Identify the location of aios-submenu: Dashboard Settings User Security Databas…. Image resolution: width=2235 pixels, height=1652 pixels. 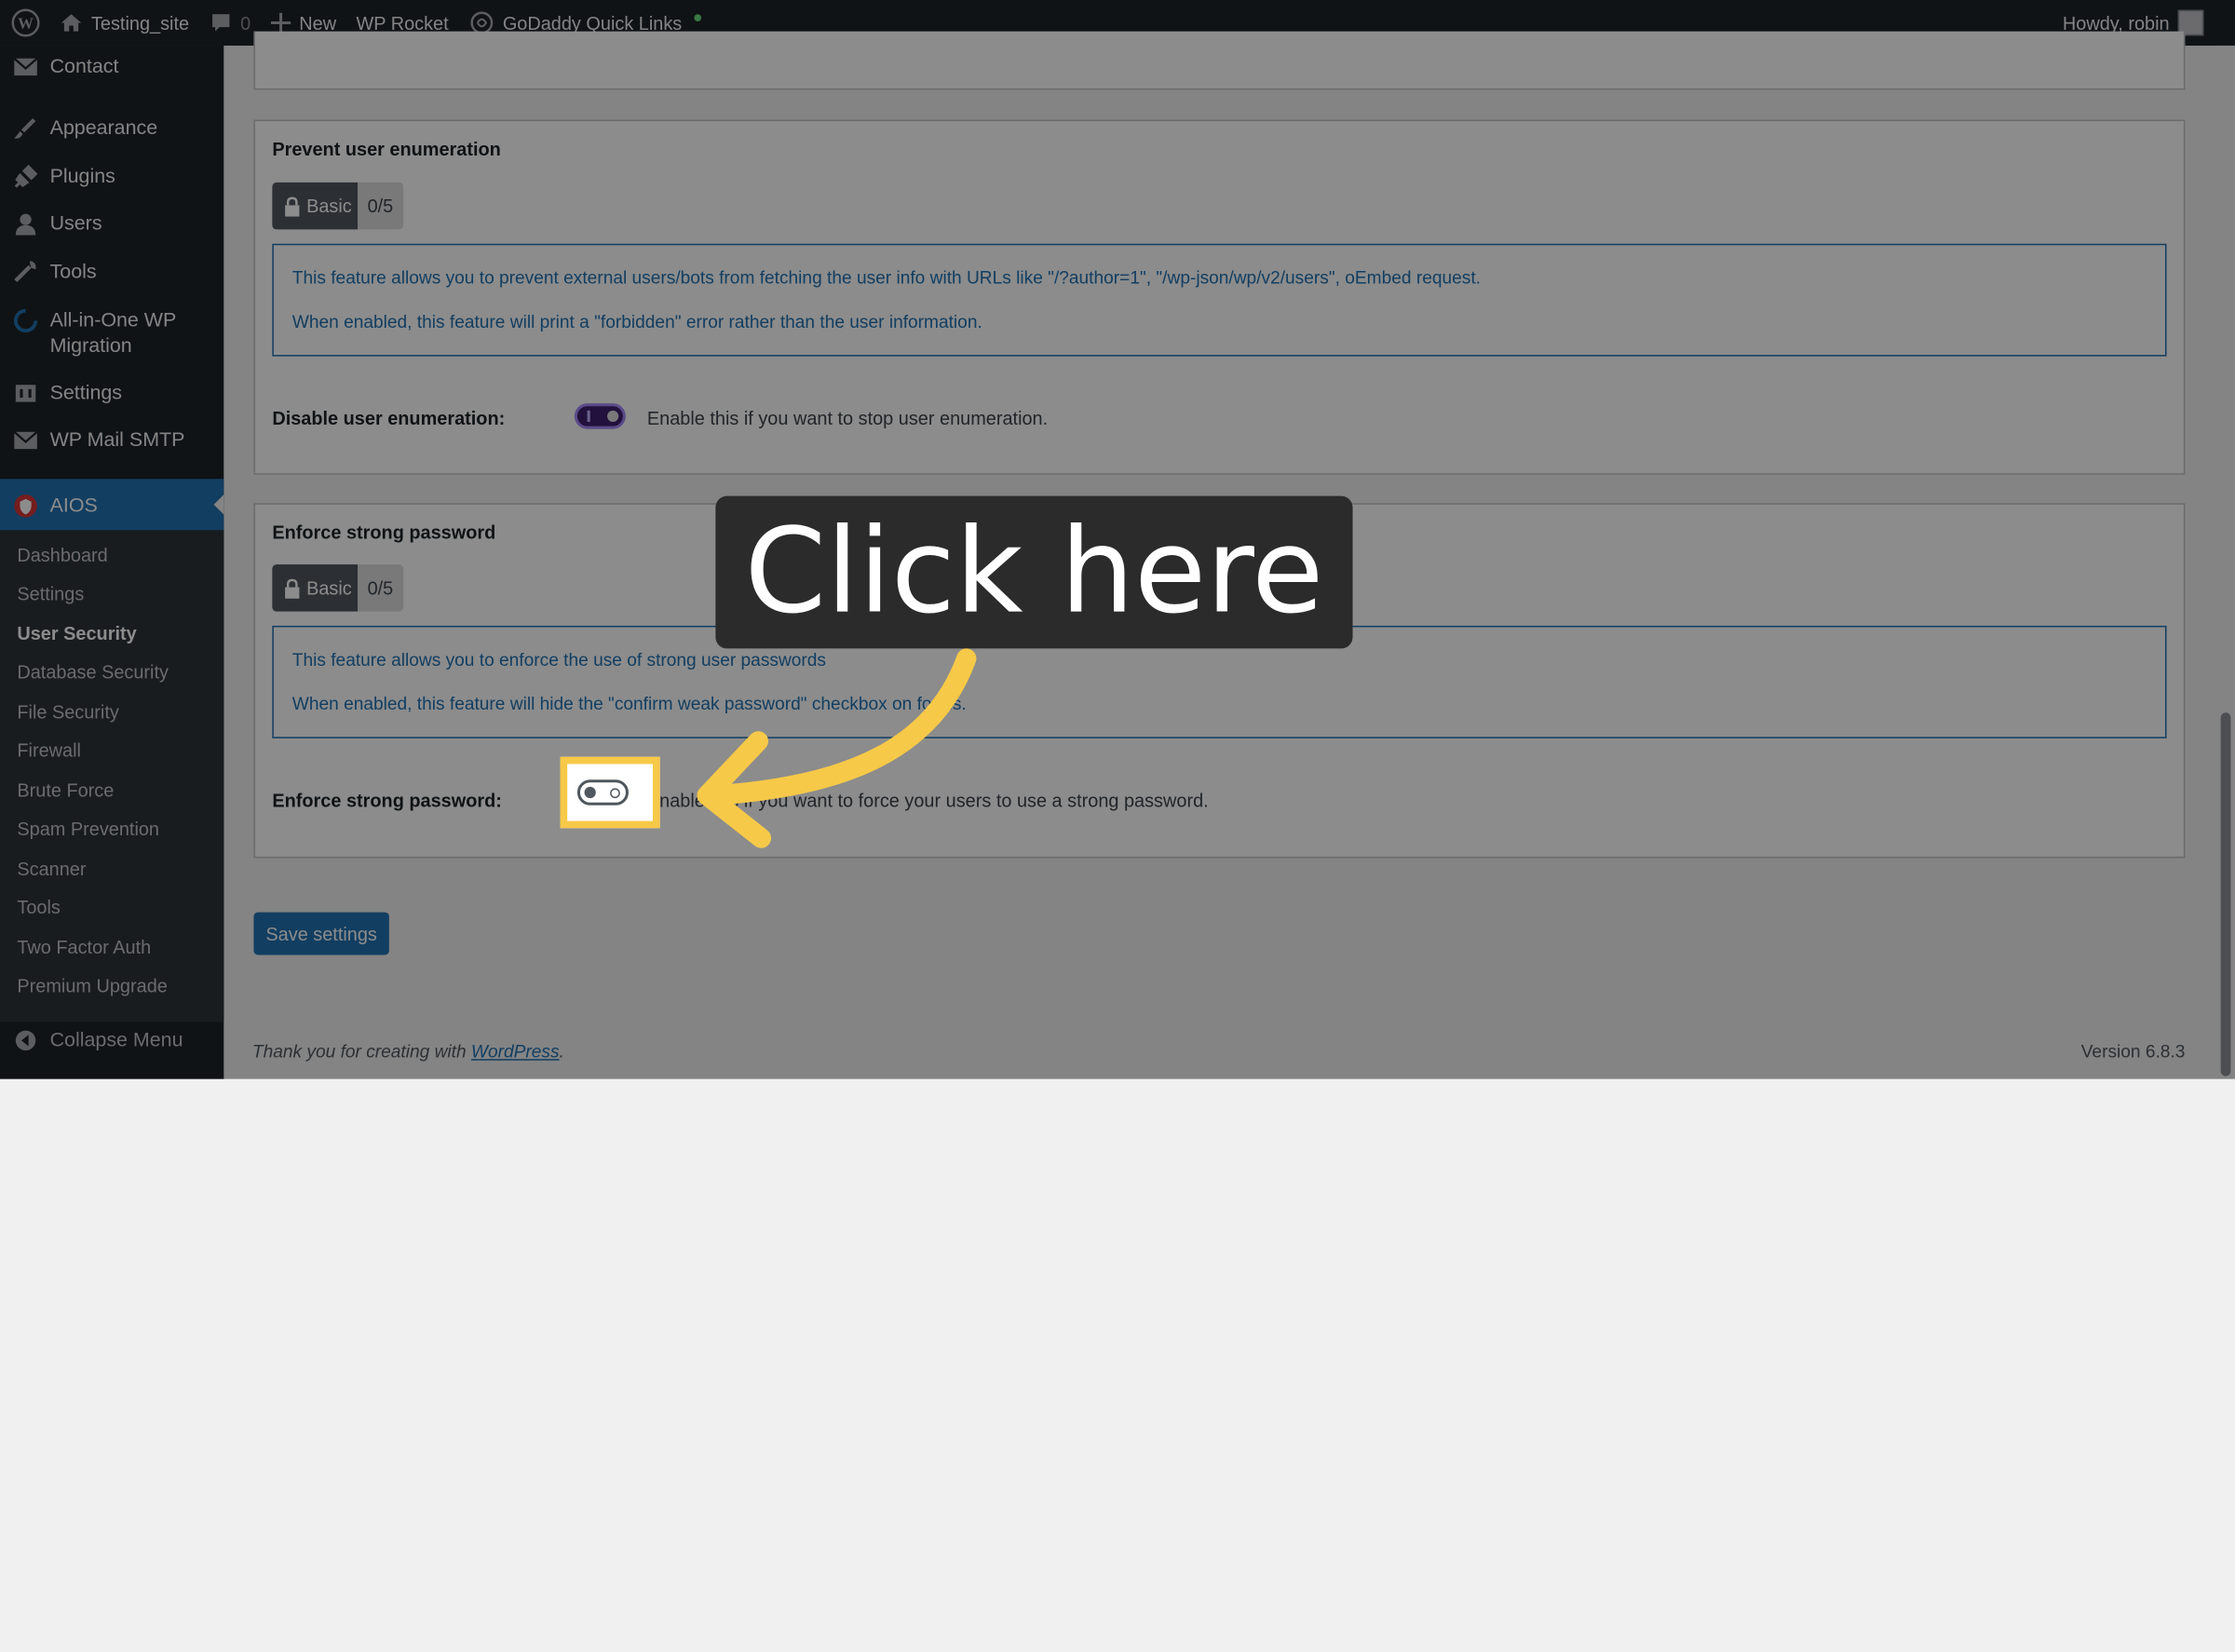
(112, 776).